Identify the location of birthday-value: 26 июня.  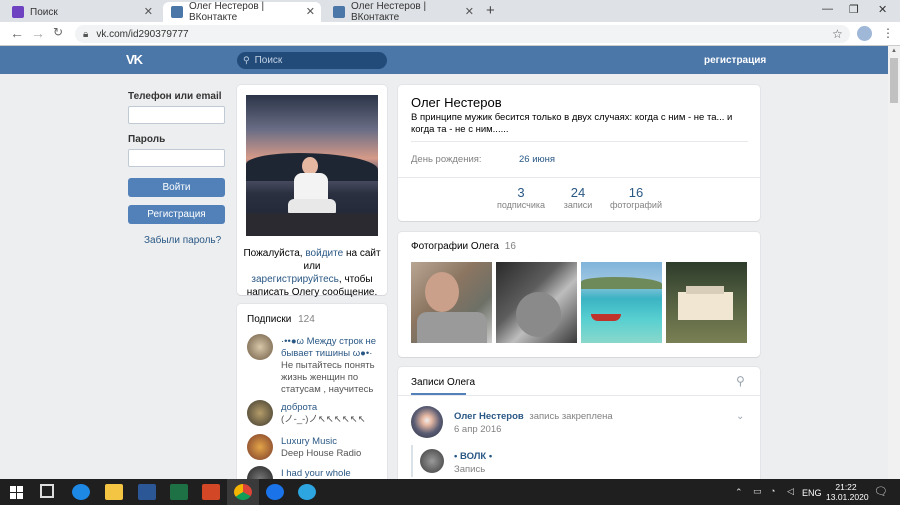
(537, 159).